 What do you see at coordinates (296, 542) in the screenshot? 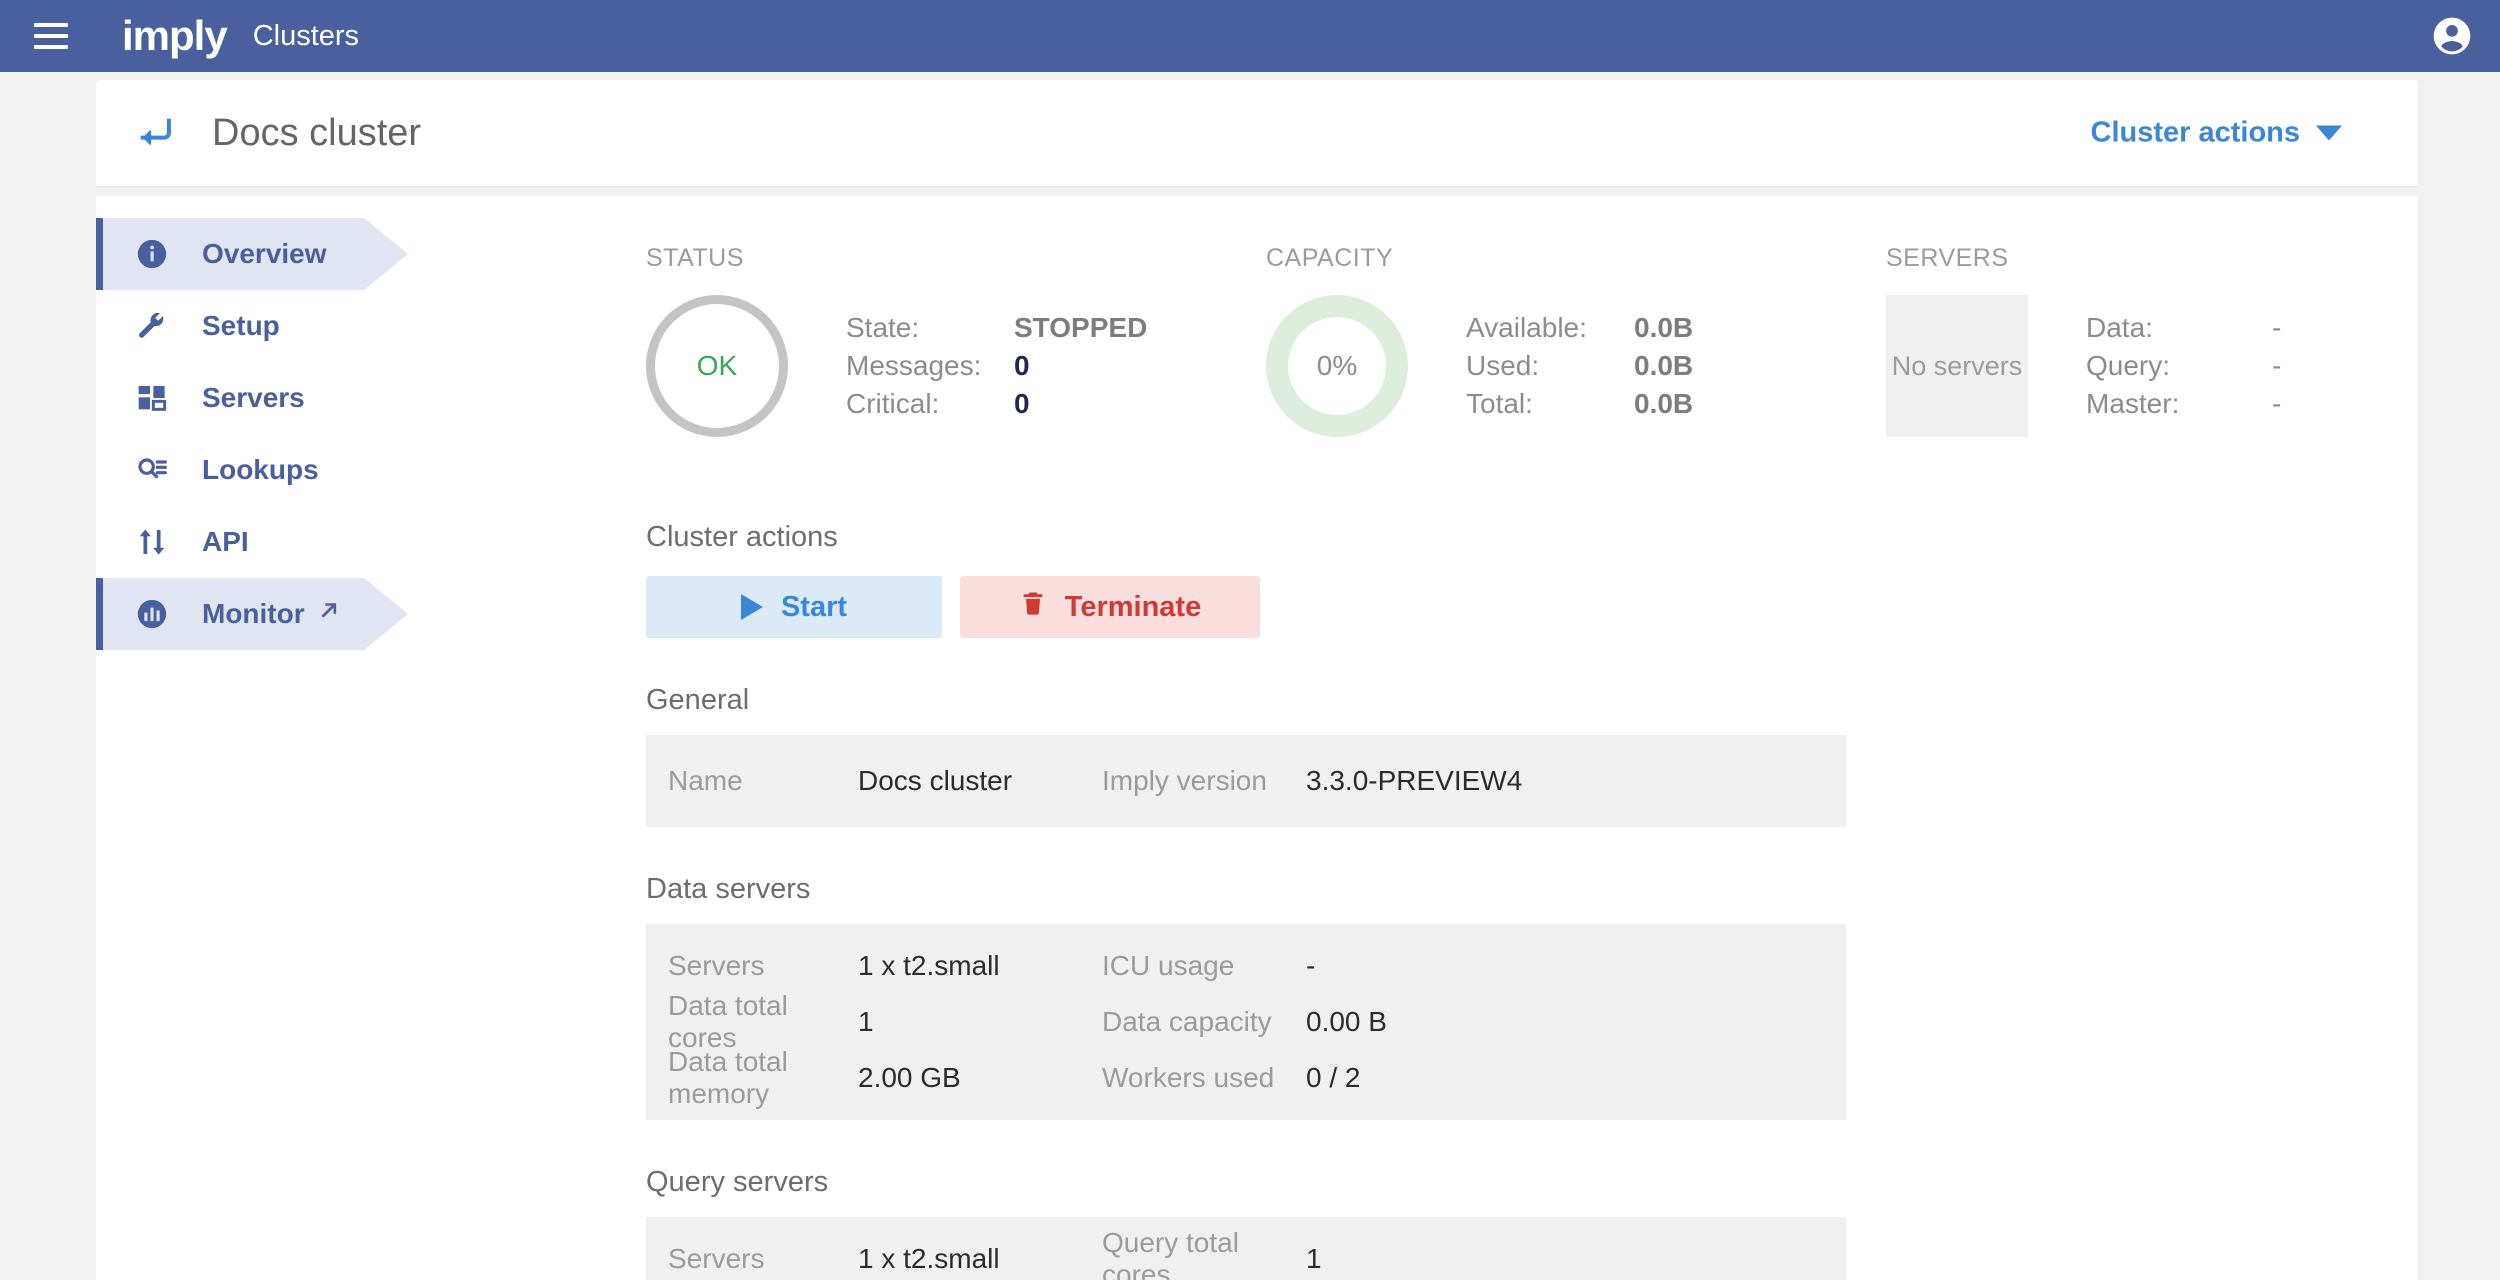
I see `sidebar-item-api: API` at bounding box center [296, 542].